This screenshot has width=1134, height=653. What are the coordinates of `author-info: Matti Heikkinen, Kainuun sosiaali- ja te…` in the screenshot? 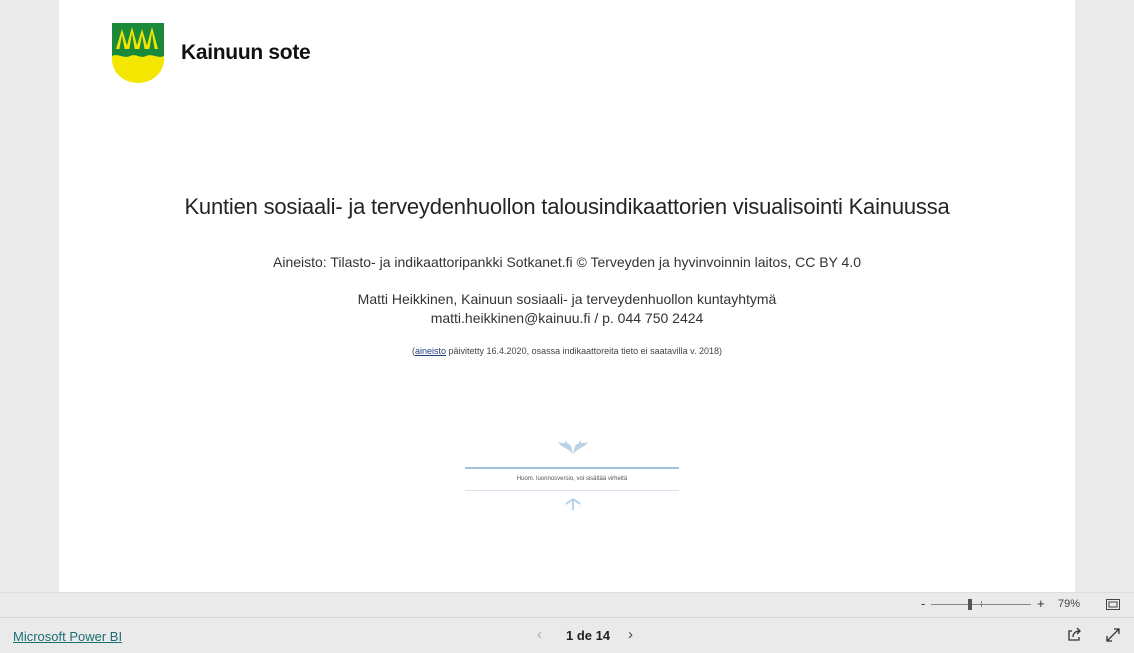 It's located at (567, 309).